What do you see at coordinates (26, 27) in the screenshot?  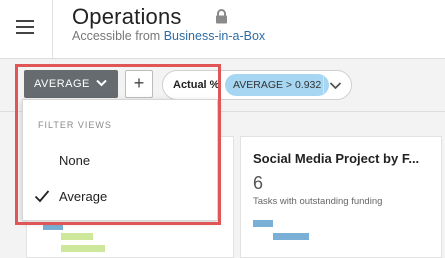 I see `hamburger-menu-icon` at bounding box center [26, 27].